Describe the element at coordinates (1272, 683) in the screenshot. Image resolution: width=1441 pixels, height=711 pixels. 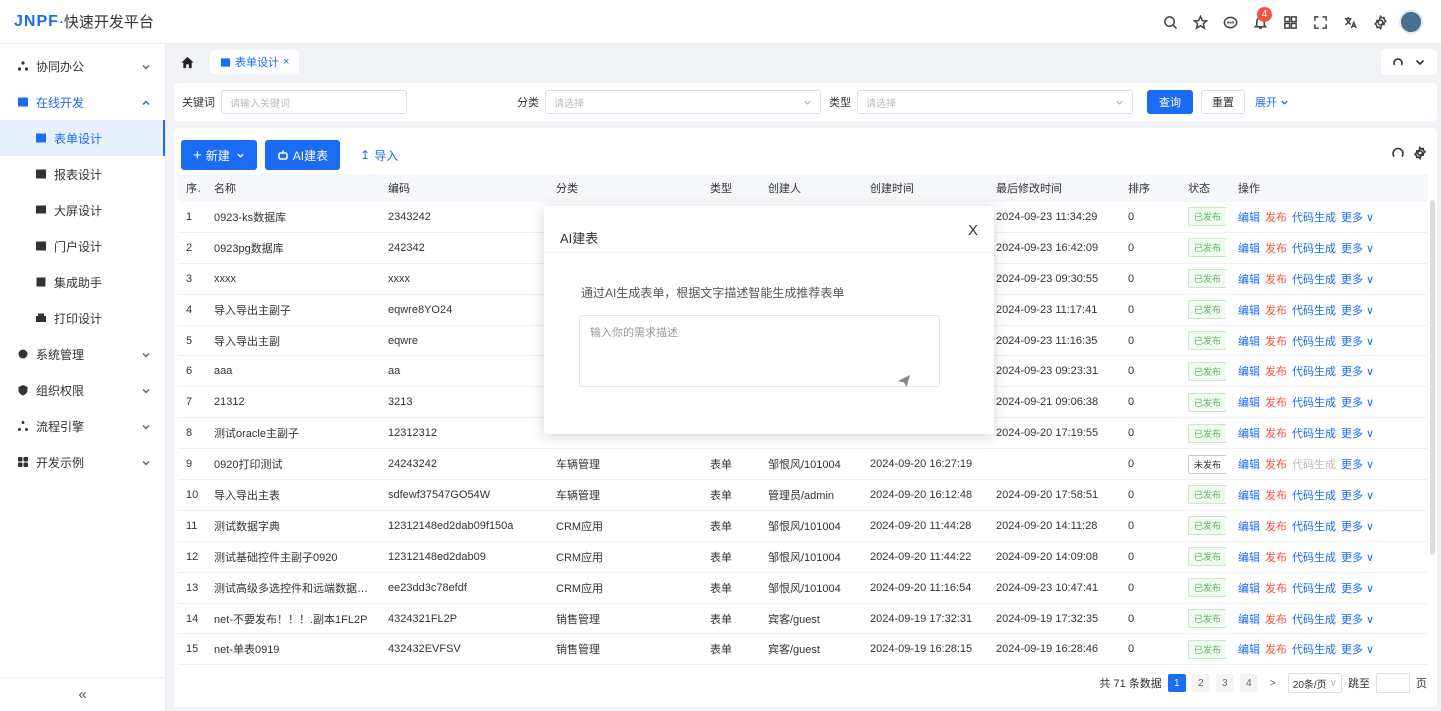
I see `next-page-button: >` at that location.